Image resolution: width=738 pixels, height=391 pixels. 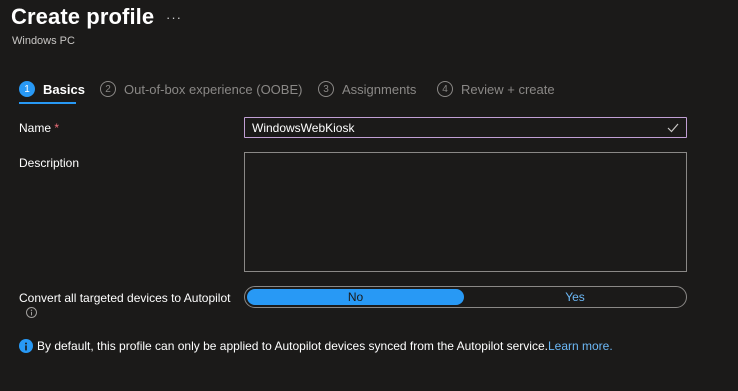 What do you see at coordinates (83, 16) in the screenshot?
I see `page-title: Create profile` at bounding box center [83, 16].